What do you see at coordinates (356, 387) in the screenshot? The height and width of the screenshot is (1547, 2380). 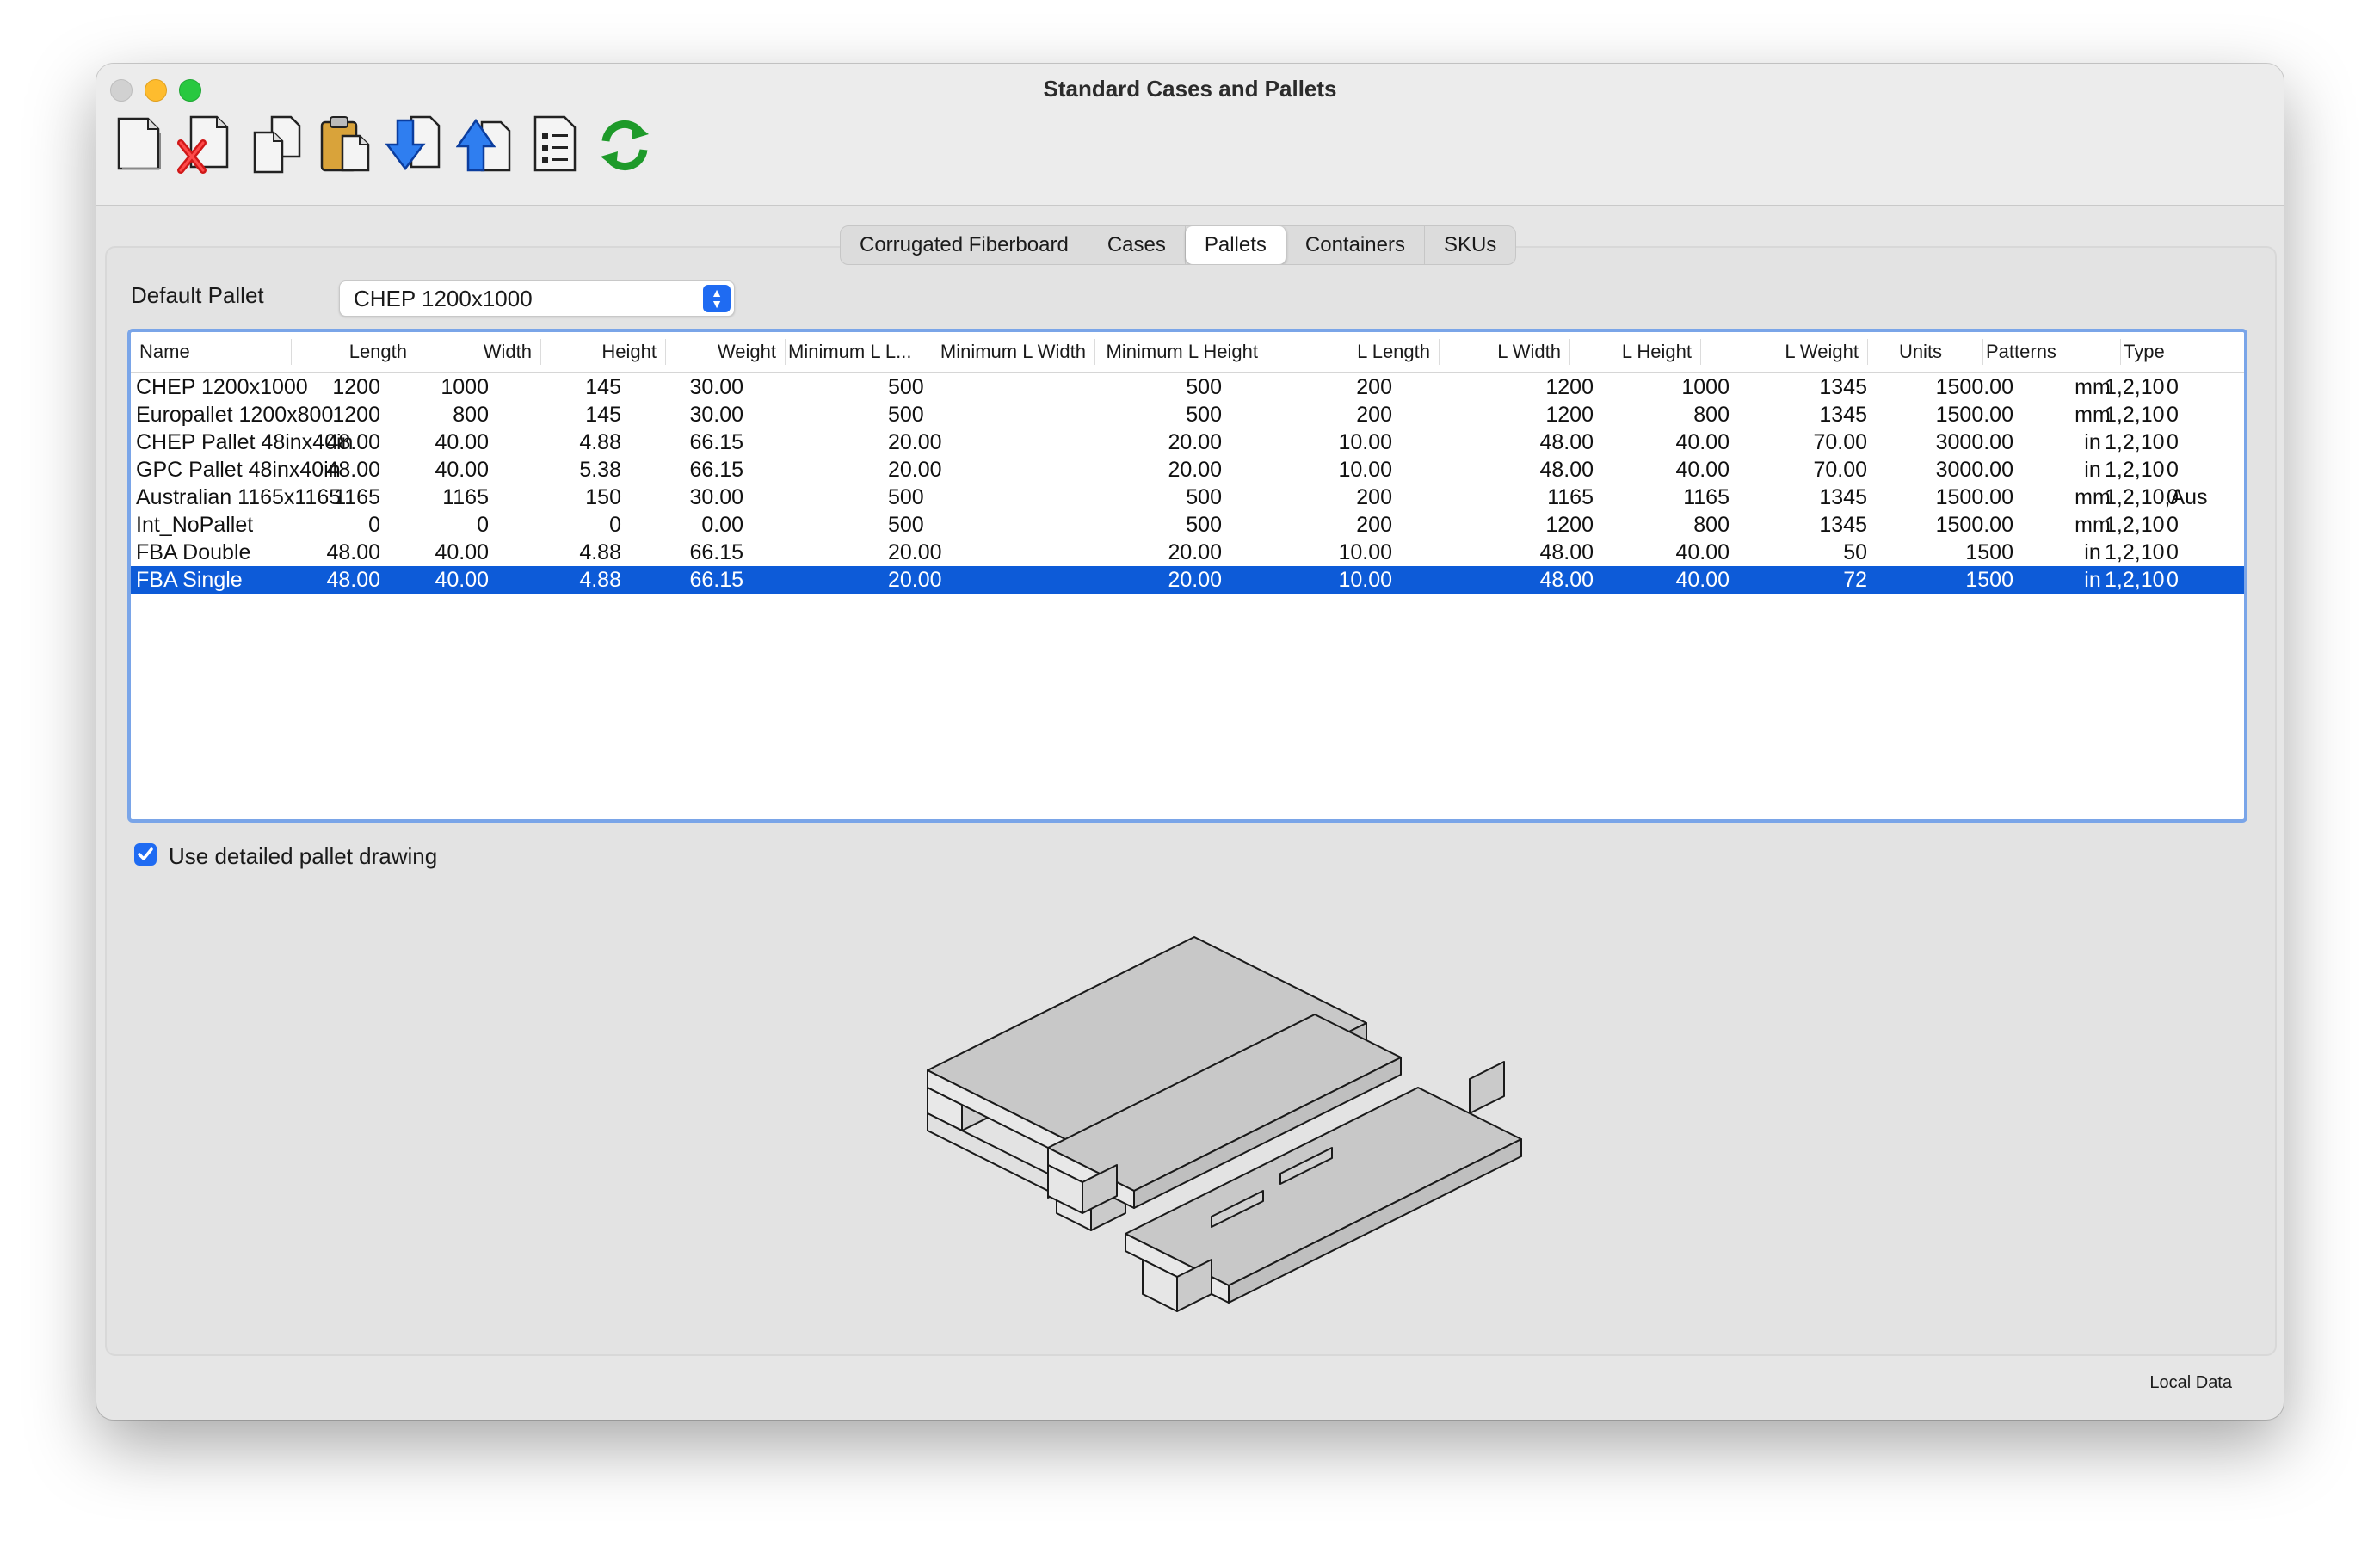 I see `table-cell: 1200` at bounding box center [356, 387].